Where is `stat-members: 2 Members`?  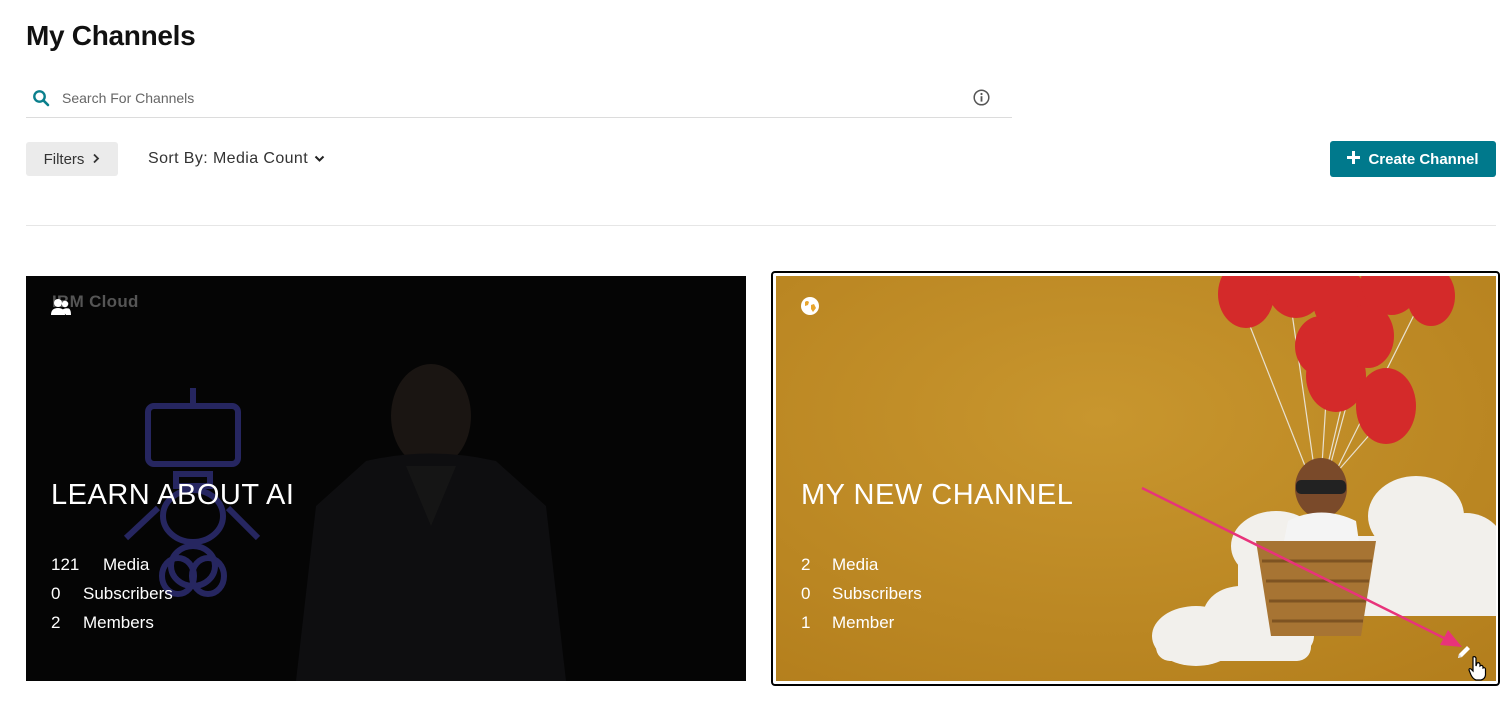
stat-members: 2 Members is located at coordinates (112, 622).